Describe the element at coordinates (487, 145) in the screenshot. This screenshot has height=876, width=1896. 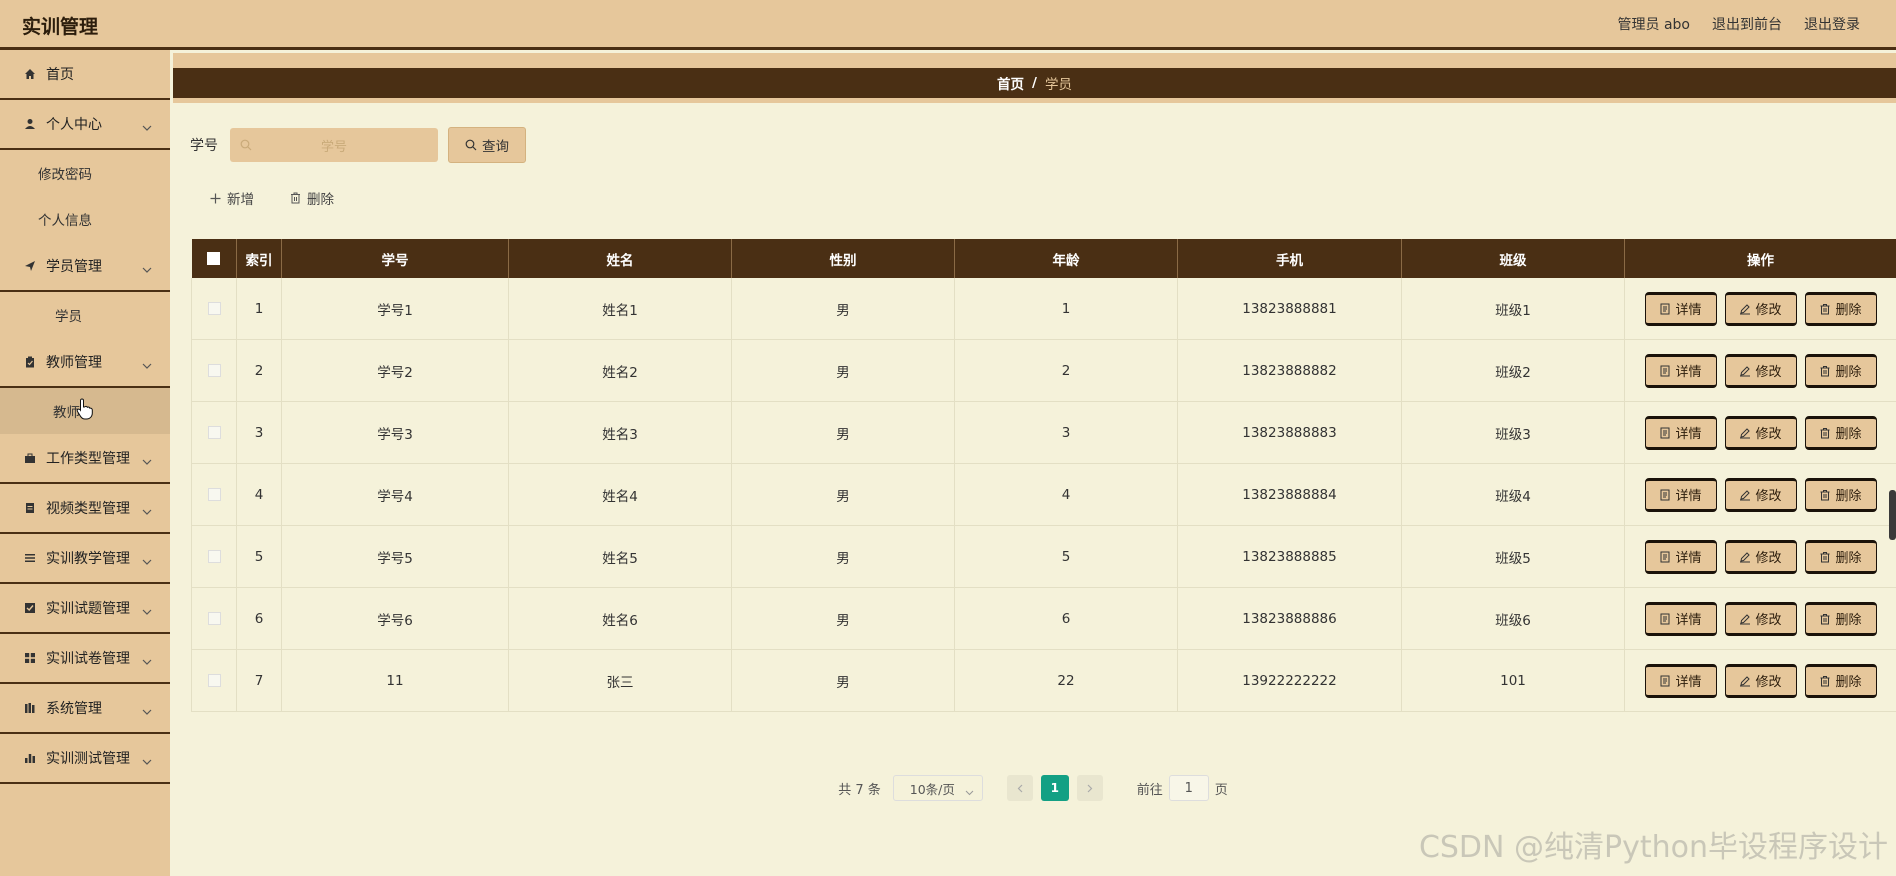
I see `query-button: 查询` at that location.